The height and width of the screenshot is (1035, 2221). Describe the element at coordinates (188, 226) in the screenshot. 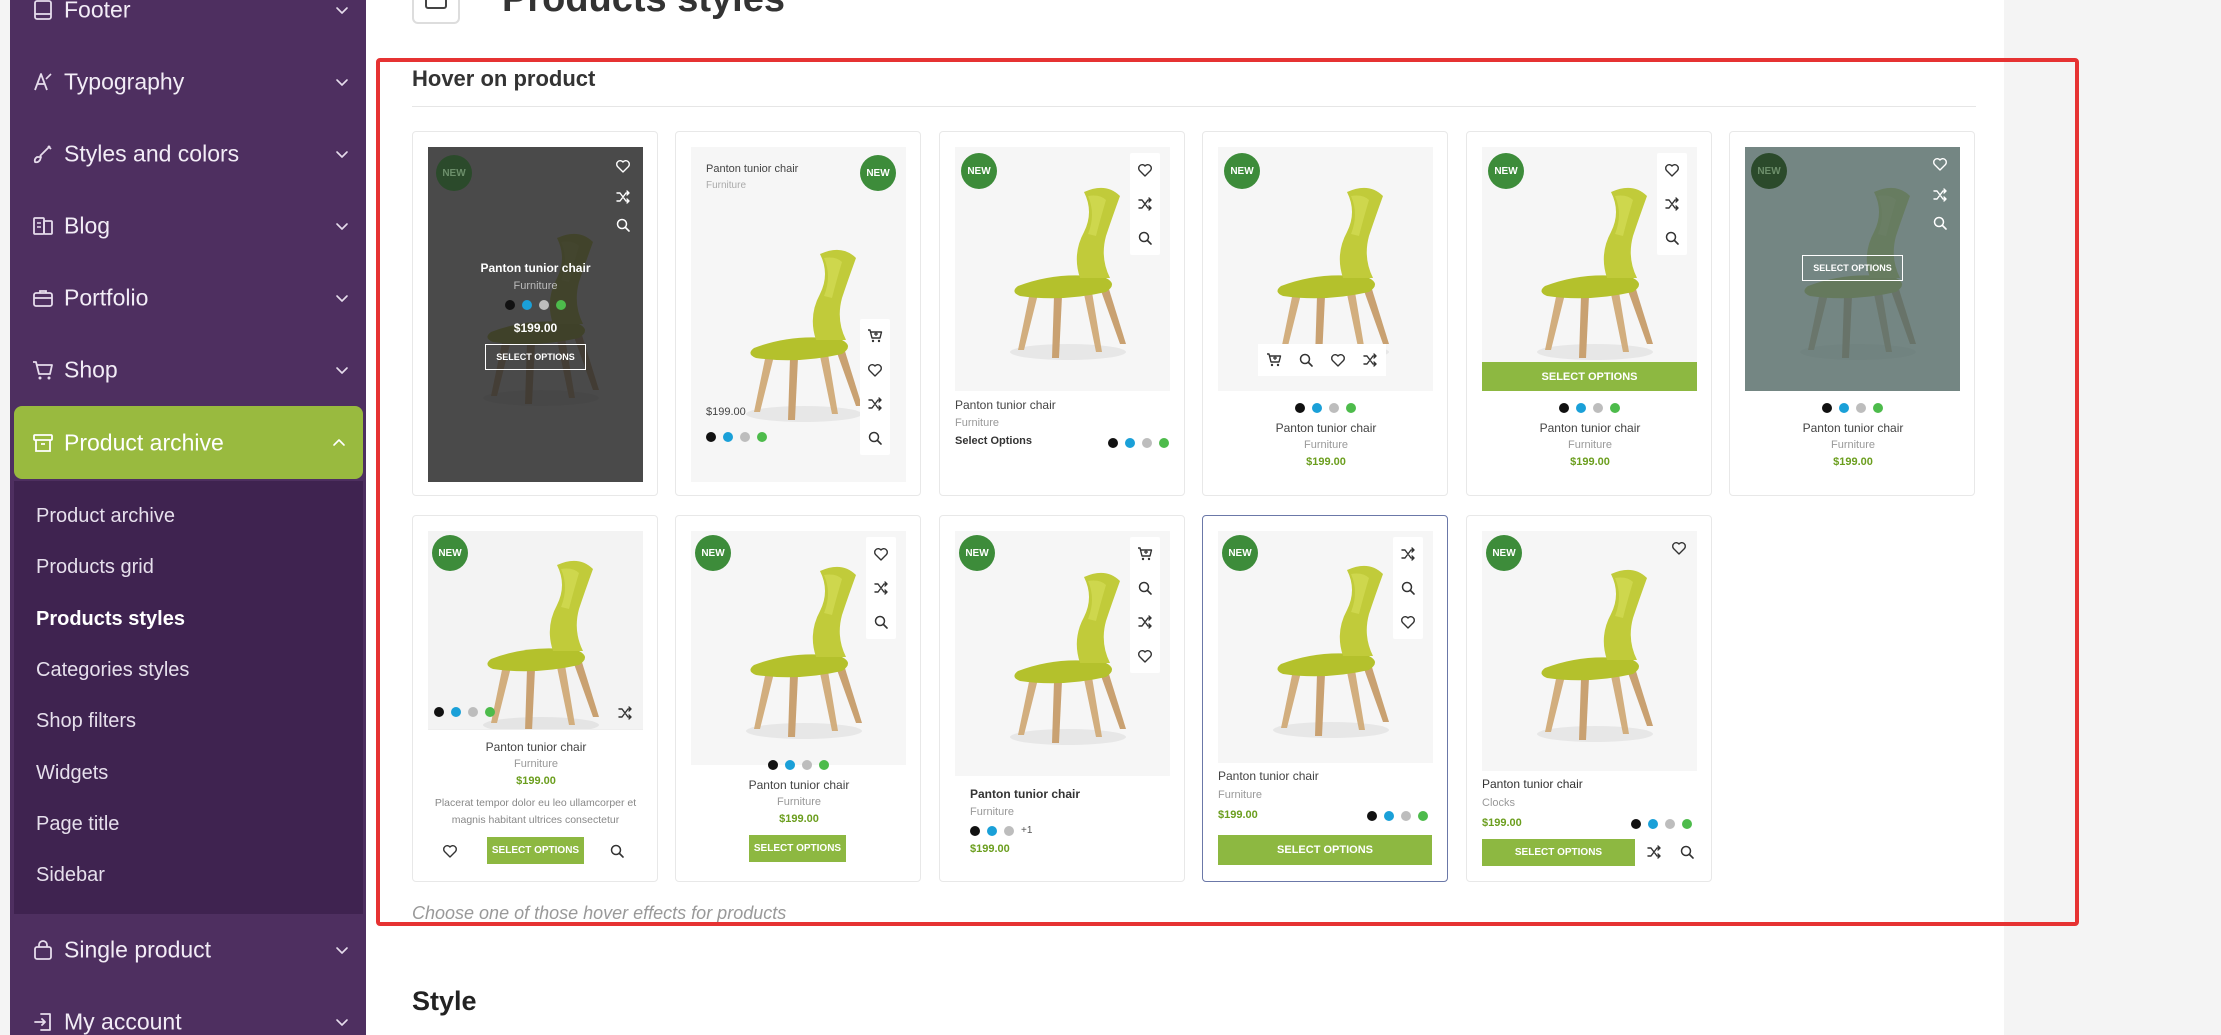

I see `sidebar-item-blog: Blog` at that location.